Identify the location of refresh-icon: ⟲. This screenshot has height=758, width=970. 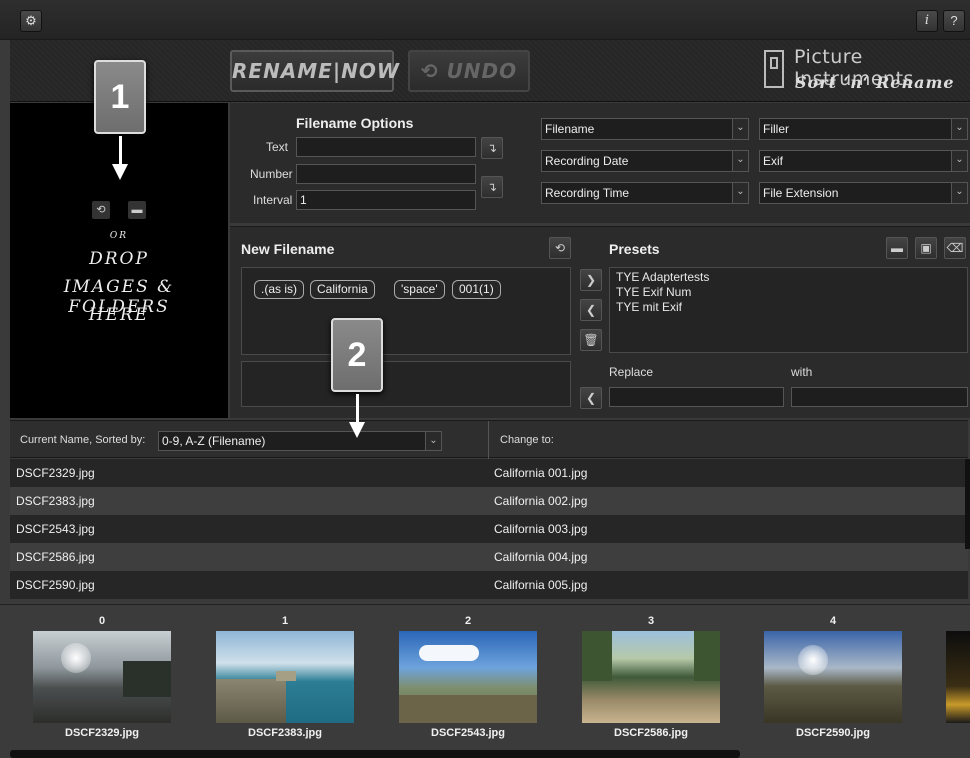
(101, 210).